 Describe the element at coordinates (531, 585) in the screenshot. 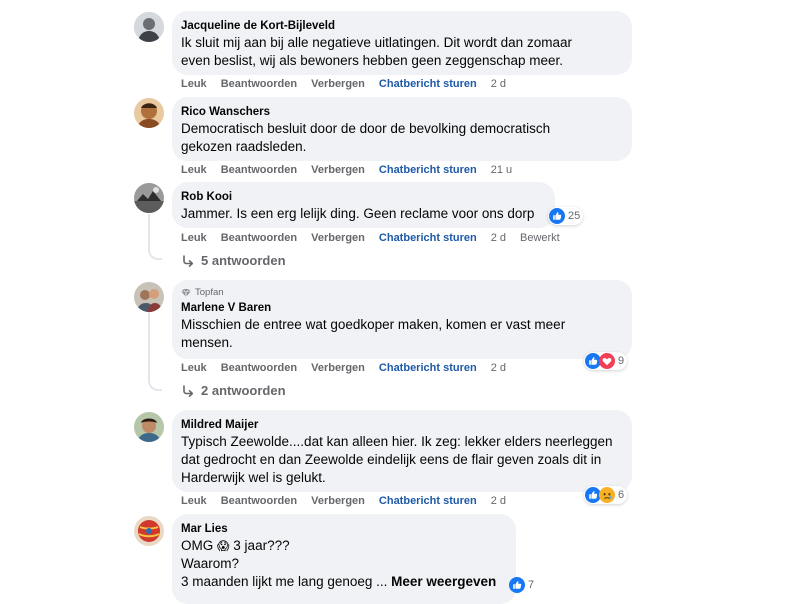

I see `reaction-count: 7` at that location.